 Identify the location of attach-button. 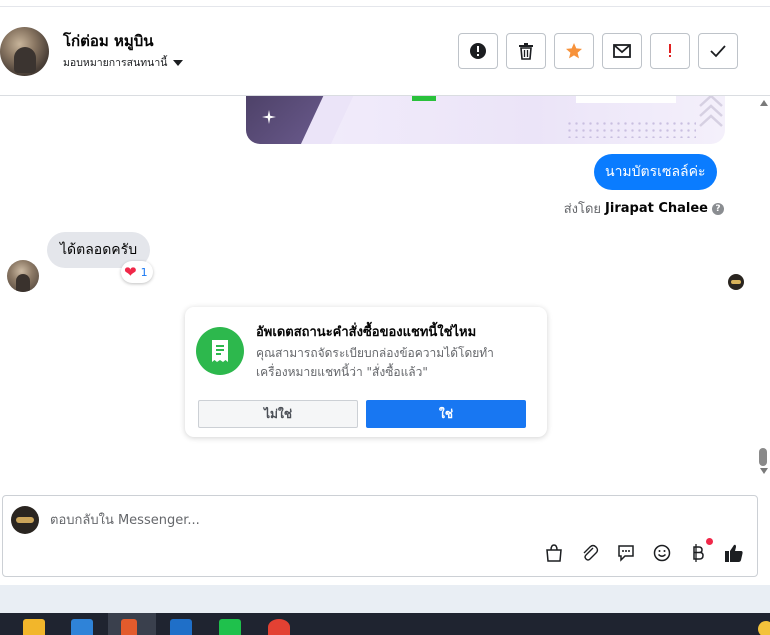
(590, 553).